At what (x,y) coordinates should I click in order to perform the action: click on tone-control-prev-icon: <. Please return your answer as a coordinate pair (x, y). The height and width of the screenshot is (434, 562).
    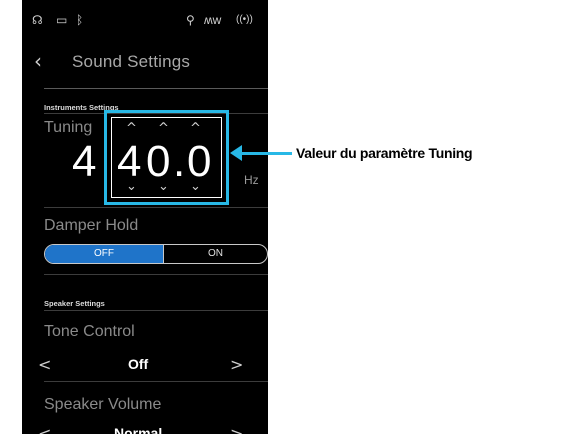
    Looking at the image, I should click on (44, 365).